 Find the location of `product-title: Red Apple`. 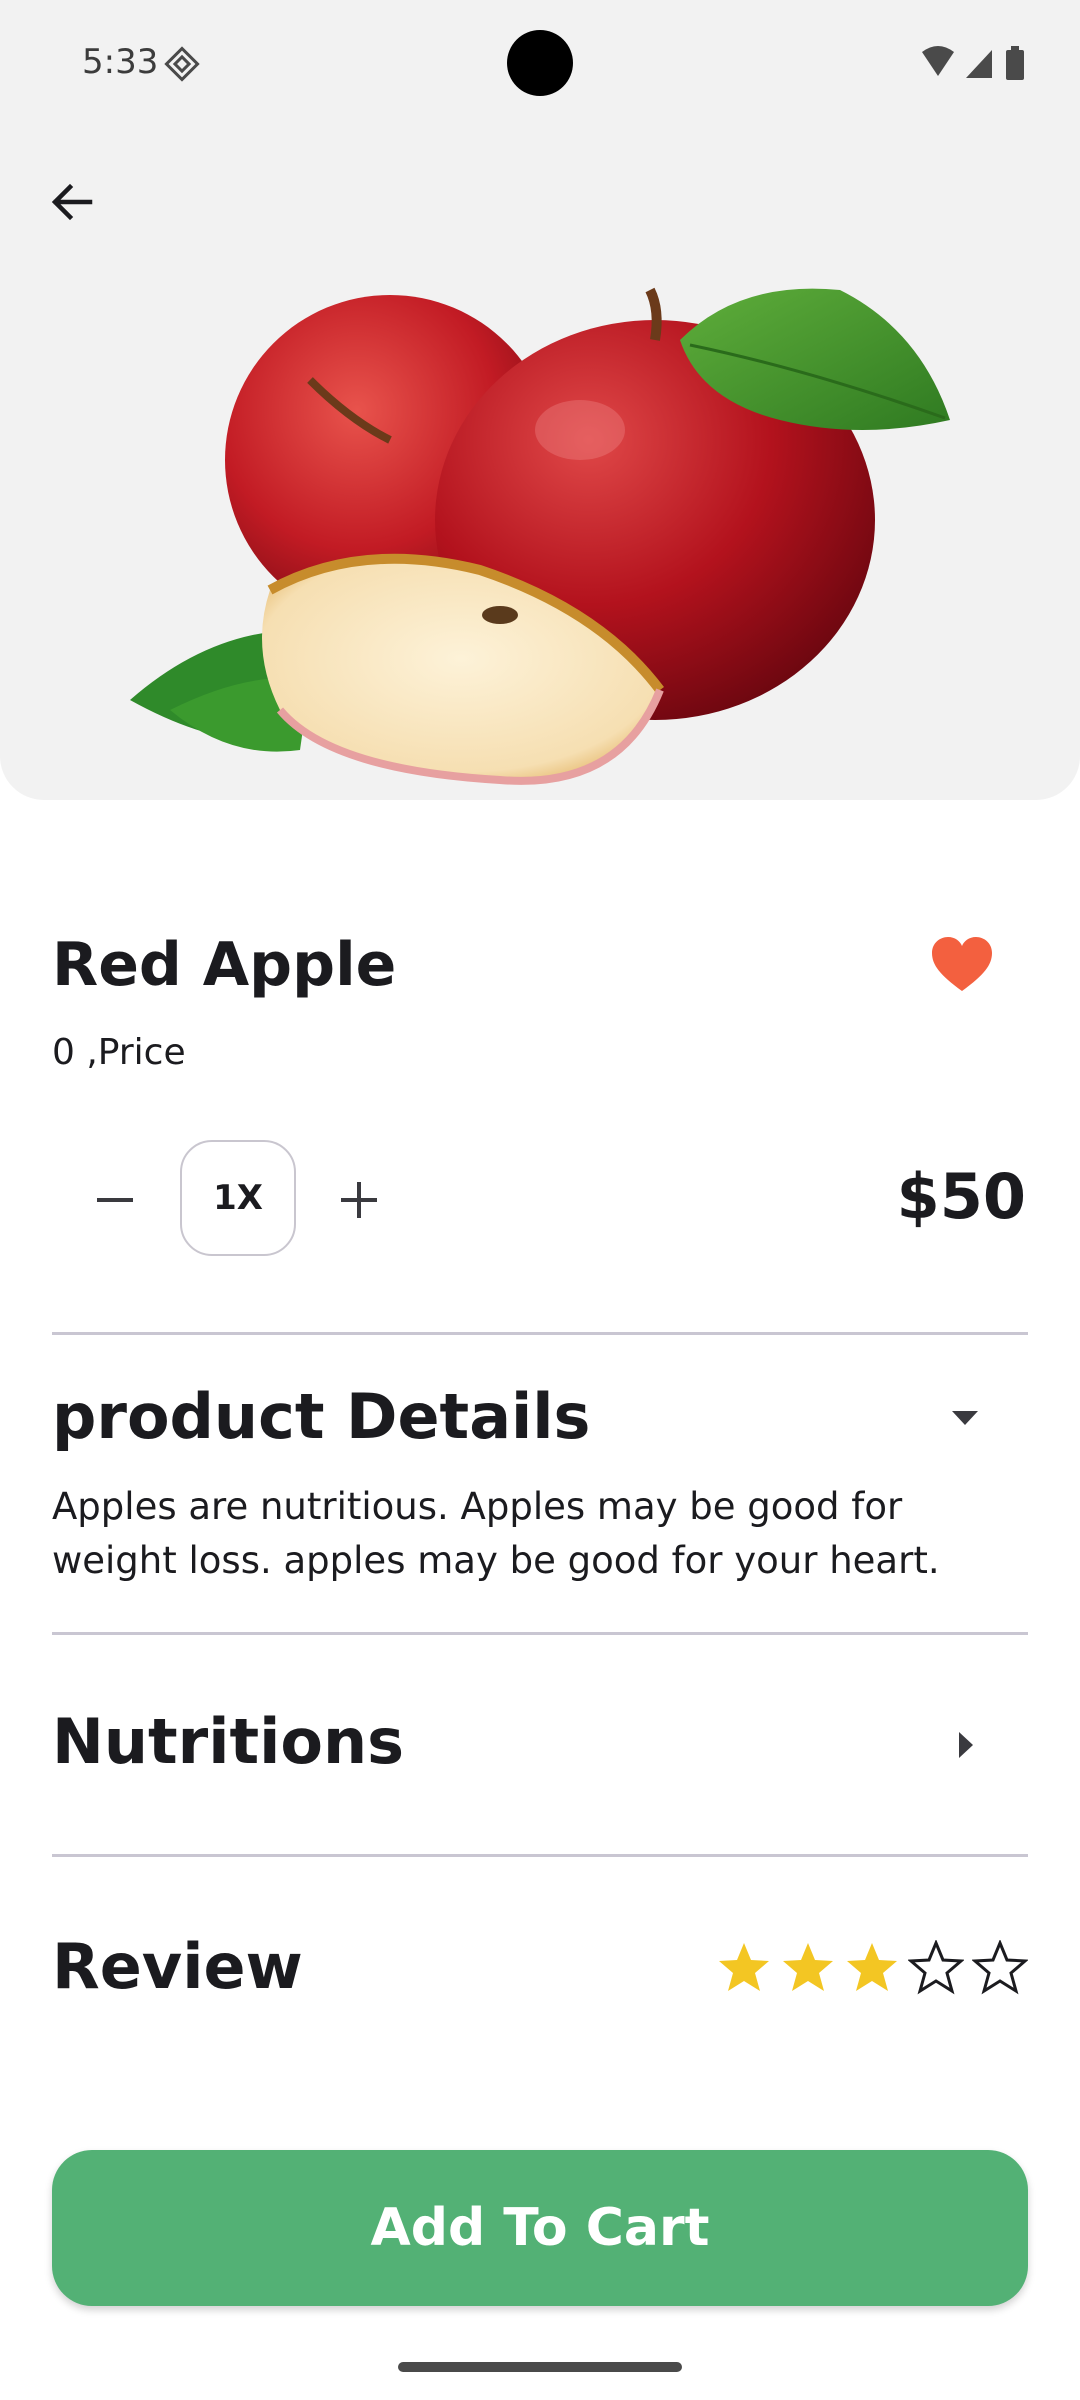

product-title: Red Apple is located at coordinates (224, 965).